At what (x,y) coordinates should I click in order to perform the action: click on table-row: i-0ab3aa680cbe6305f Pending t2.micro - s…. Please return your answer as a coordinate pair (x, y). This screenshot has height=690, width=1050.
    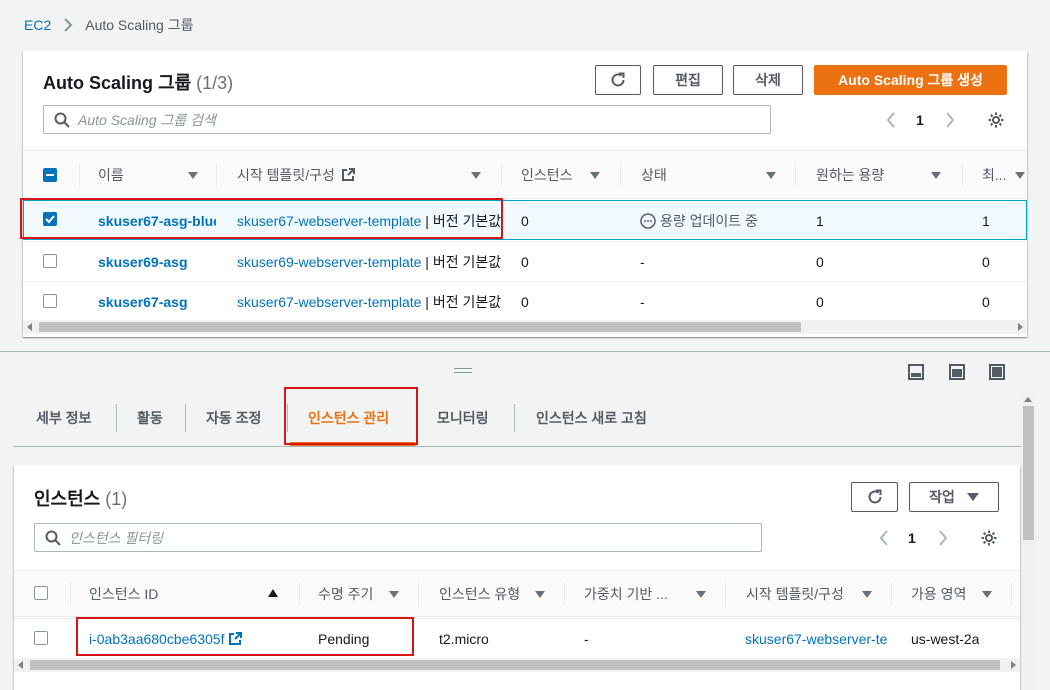
    Looking at the image, I should click on (517, 638).